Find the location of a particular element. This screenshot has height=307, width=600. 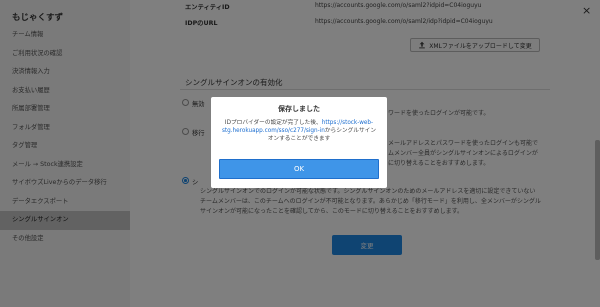

dialog-msg-suffix: からシングルサイン is located at coordinates (350, 131).